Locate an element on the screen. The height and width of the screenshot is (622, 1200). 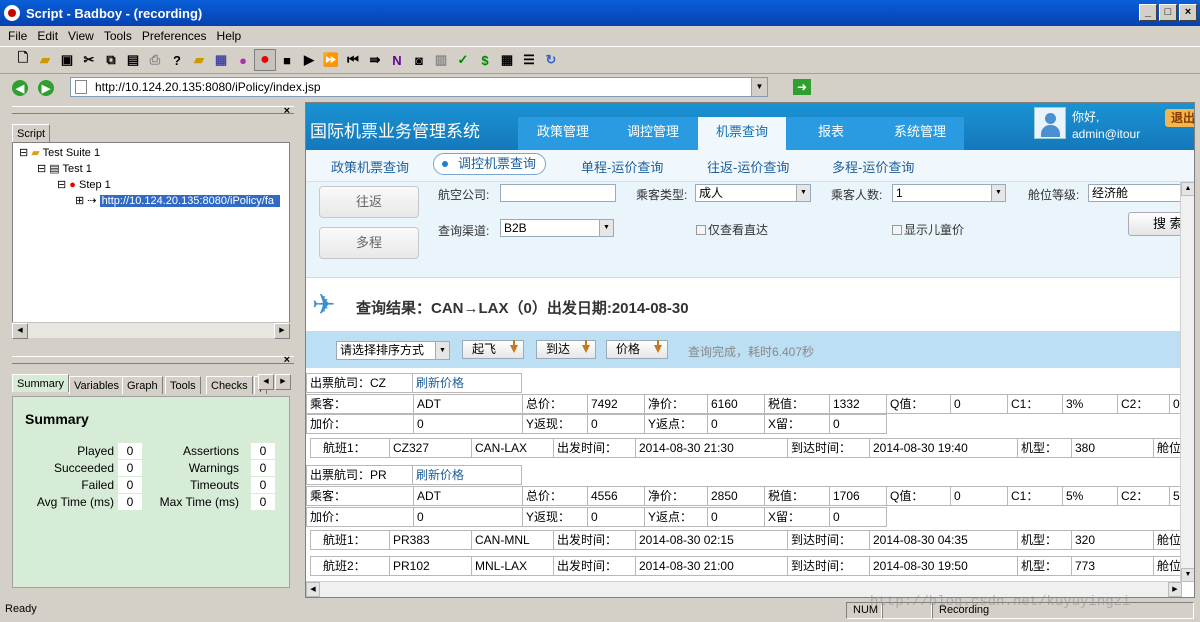
menu-file: File is located at coordinates (17, 36).